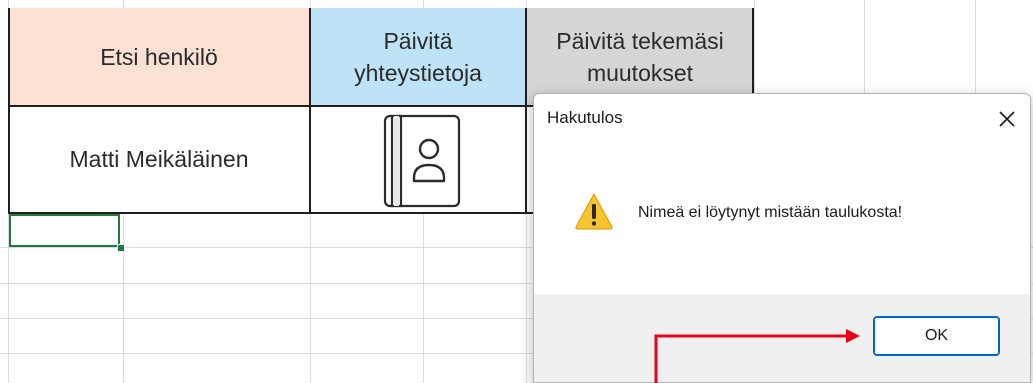 The width and height of the screenshot is (1033, 383). I want to click on save-changes-button: Päivitä tekemäsi muutokset, so click(640, 57).